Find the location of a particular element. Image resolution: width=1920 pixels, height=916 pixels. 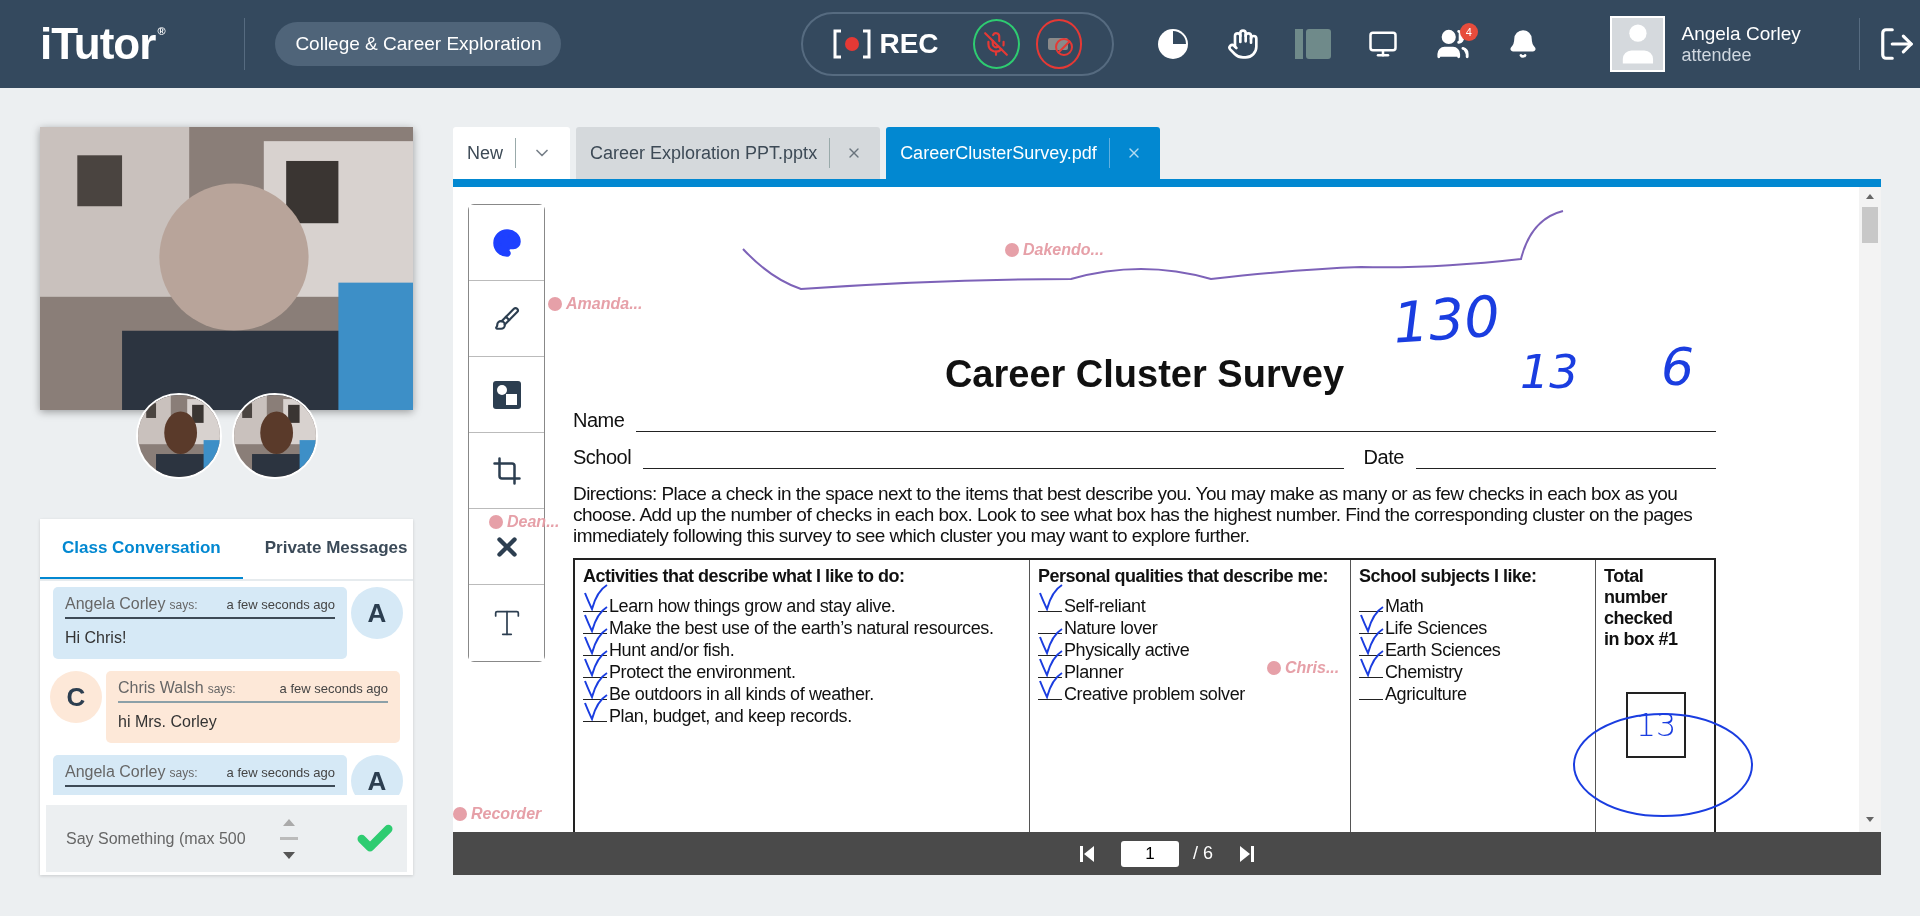

course-title: College & Career Exploration is located at coordinates (418, 44).